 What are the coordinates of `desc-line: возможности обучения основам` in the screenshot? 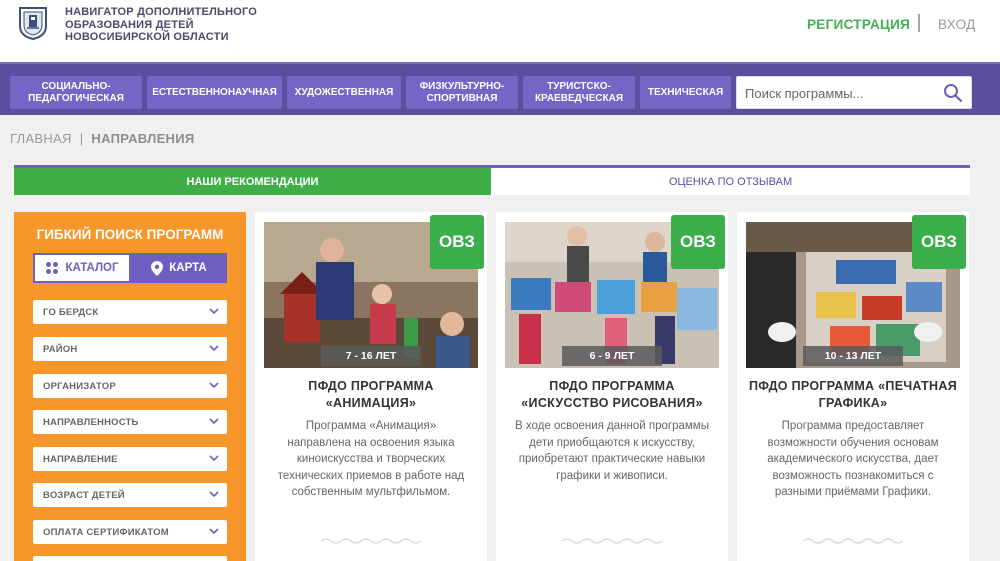 It's located at (853, 442).